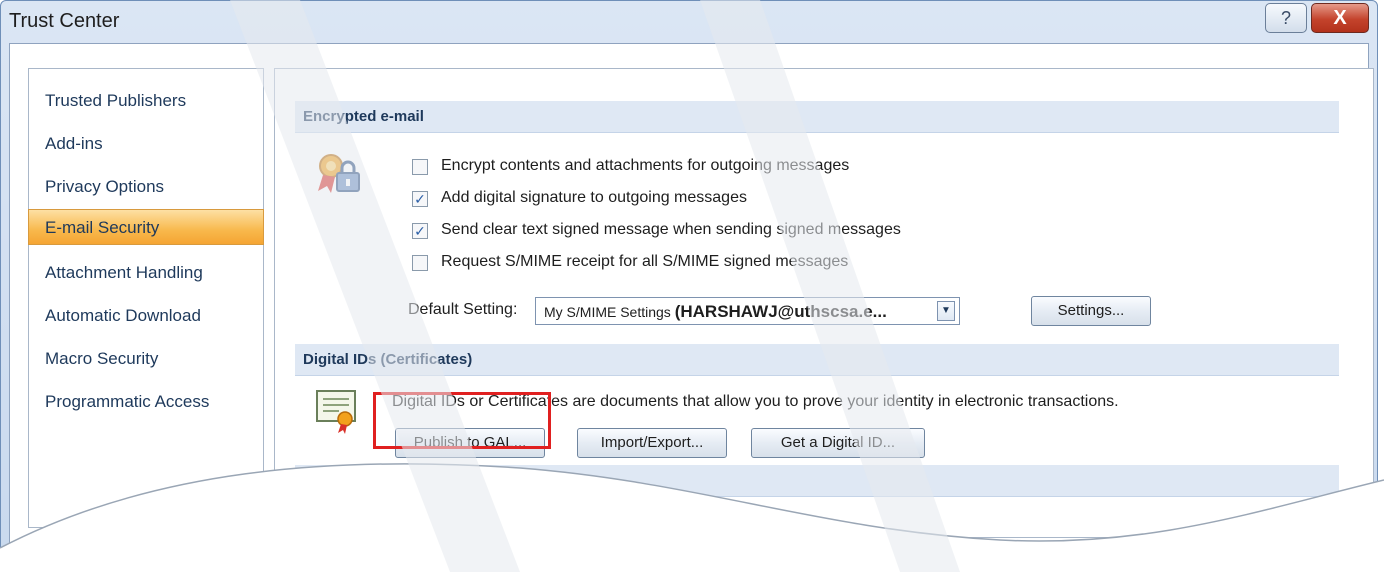  What do you see at coordinates (146, 273) in the screenshot?
I see `sidebar-item-attachment-handling: Attachment Handling` at bounding box center [146, 273].